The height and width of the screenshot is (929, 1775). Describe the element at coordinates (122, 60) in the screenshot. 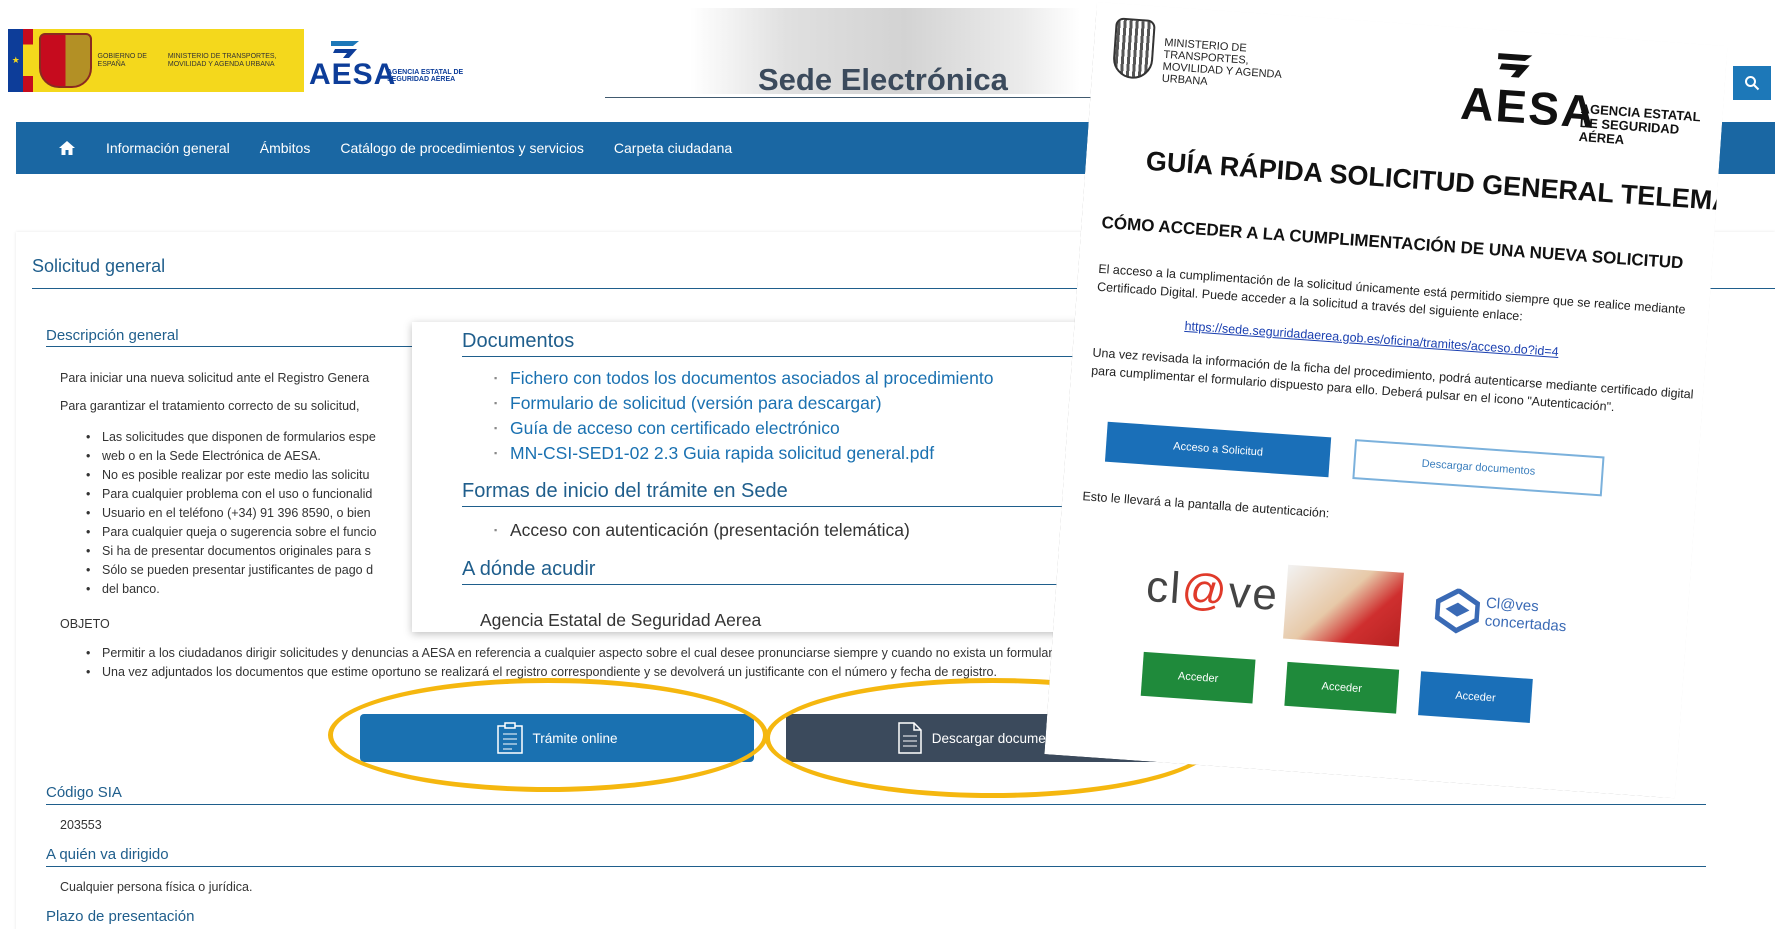

I see `gobierno-text: GOBIERNO DE ESPAÑA` at that location.